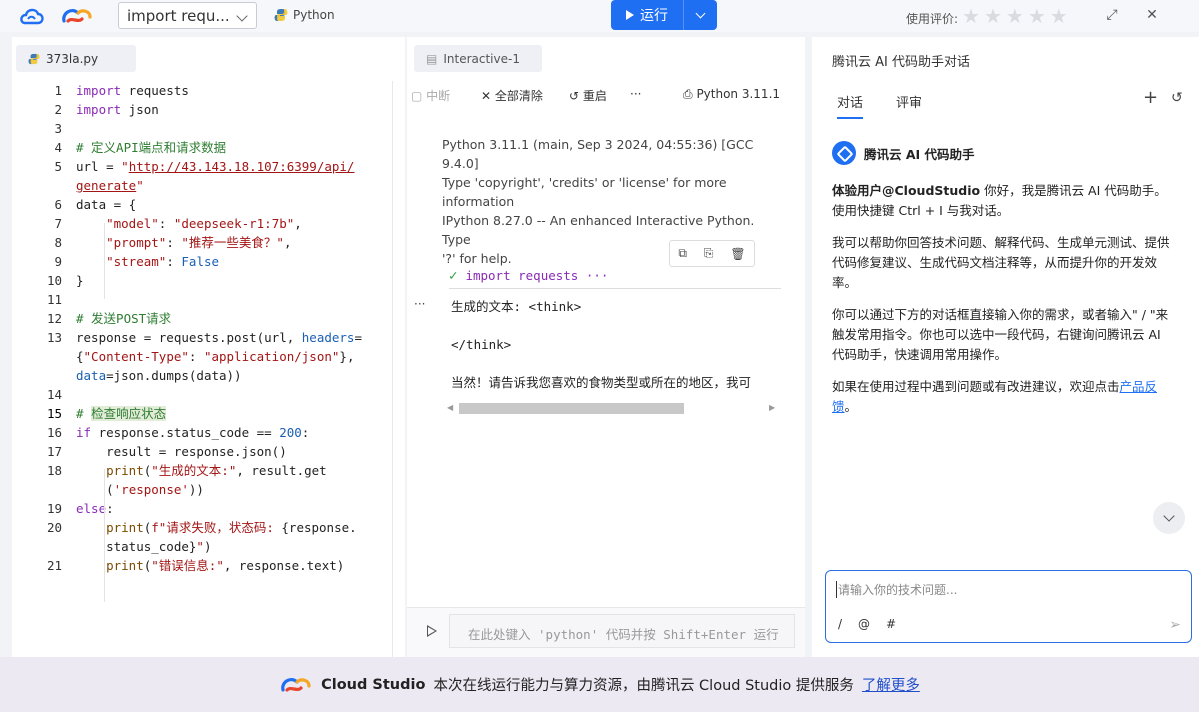 The height and width of the screenshot is (712, 1199). I want to click on cell-input: ✓ import requests ···, so click(615, 276).